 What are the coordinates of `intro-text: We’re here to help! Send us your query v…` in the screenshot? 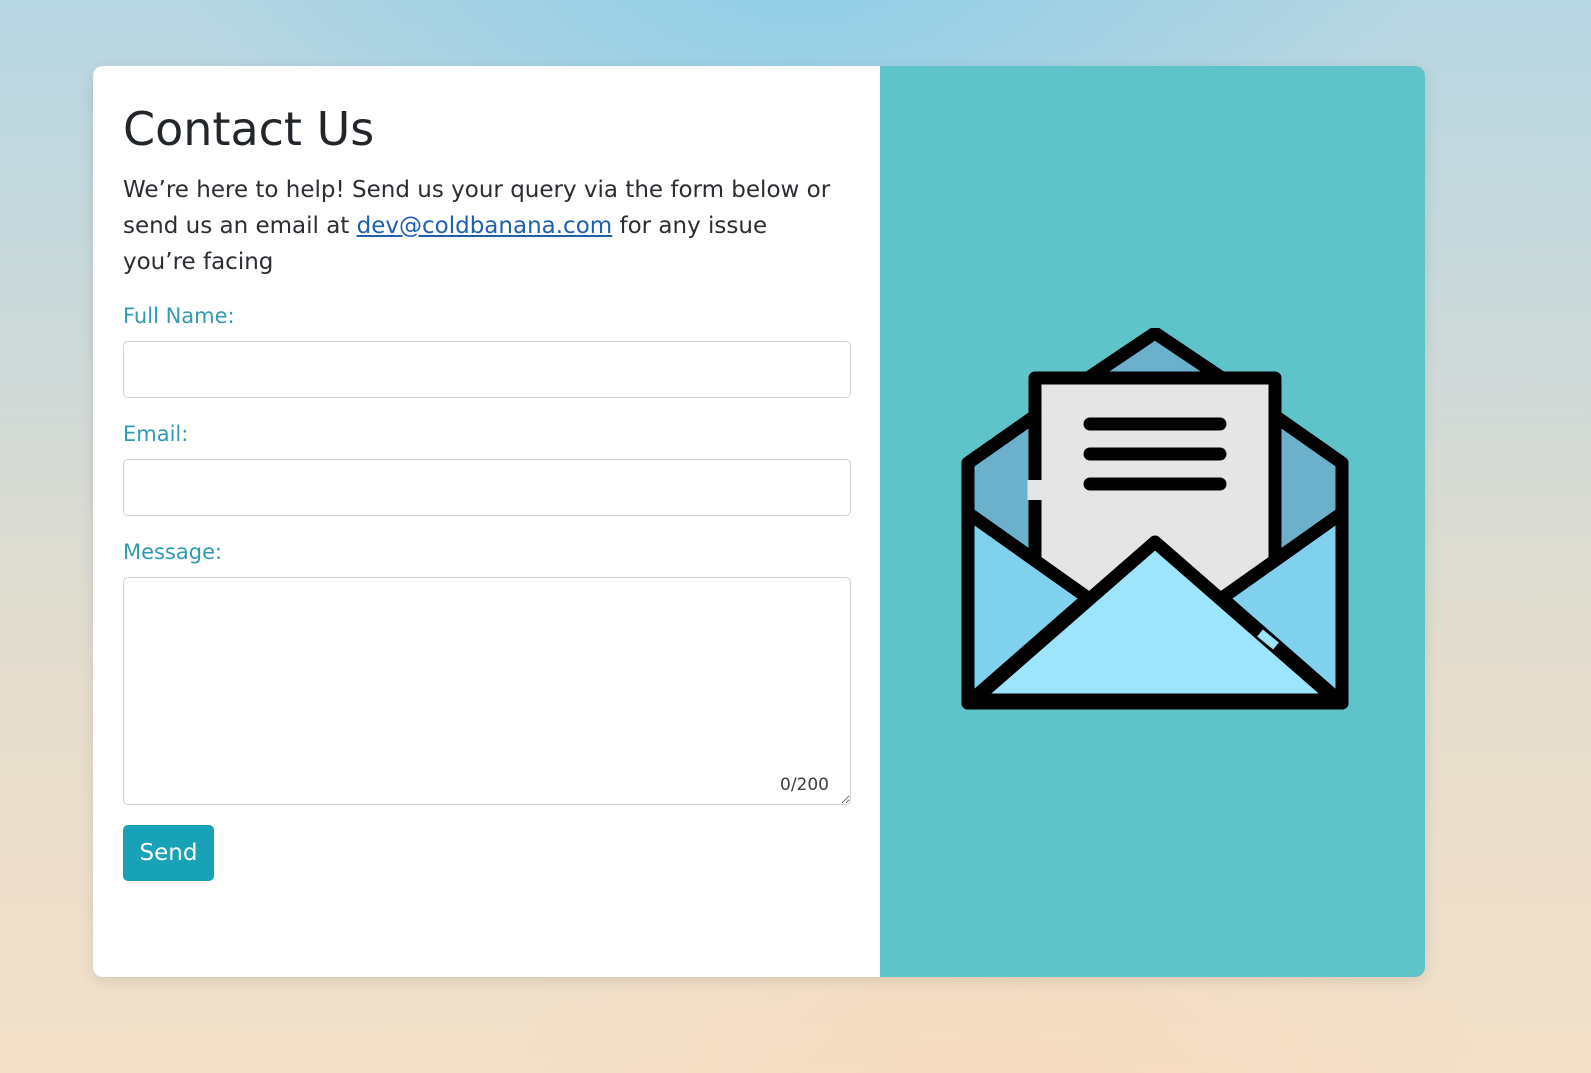 It's located at (483, 226).